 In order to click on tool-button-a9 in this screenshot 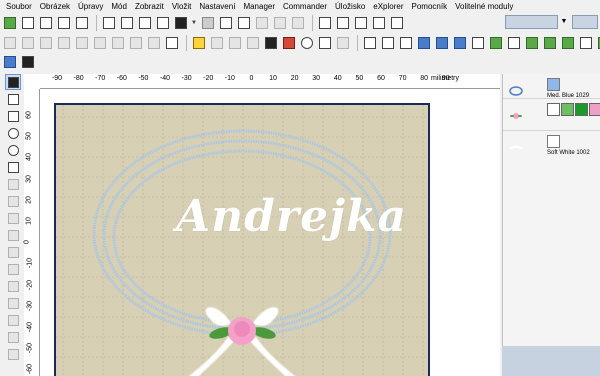, I will do `click(154, 43)`.